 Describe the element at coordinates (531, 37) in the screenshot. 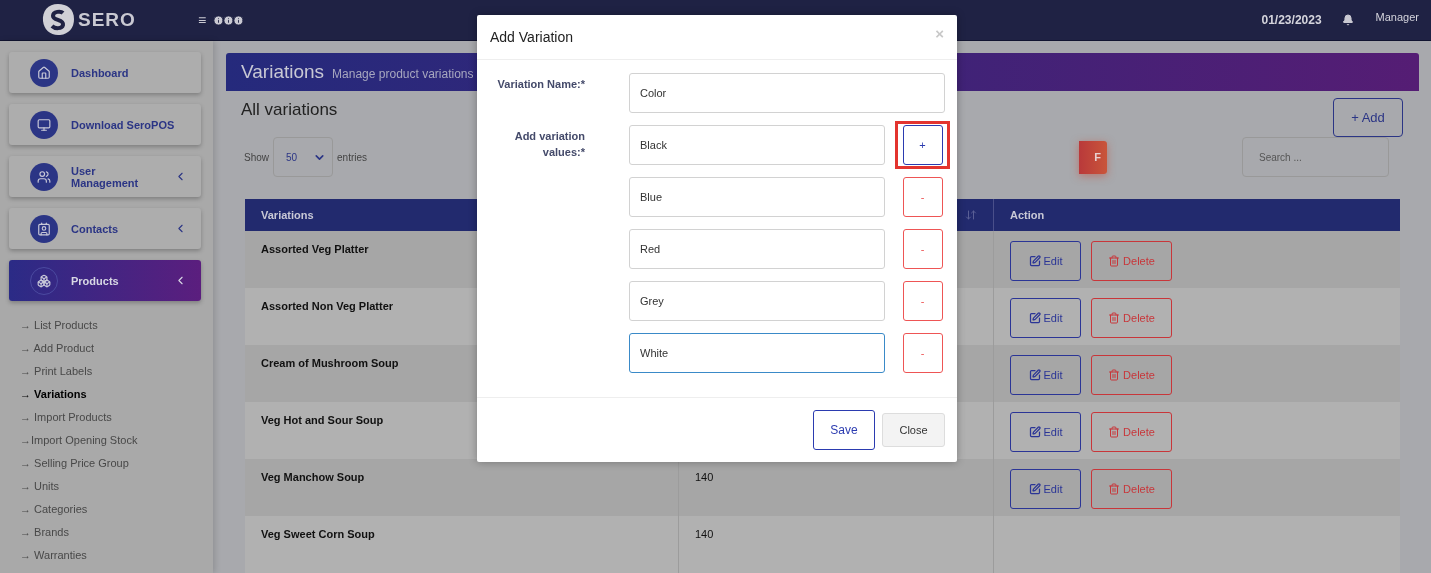

I see `dialog-title: Add Variation` at that location.